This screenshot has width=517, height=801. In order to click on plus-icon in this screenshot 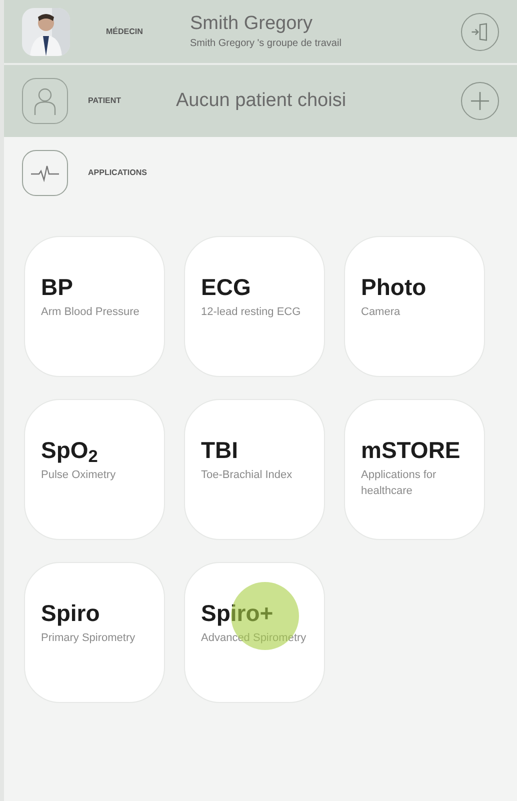, I will do `click(480, 101)`.